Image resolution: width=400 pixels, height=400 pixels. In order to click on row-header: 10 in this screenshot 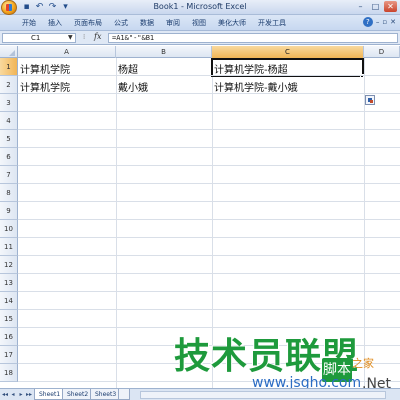, I will do `click(9, 229)`.